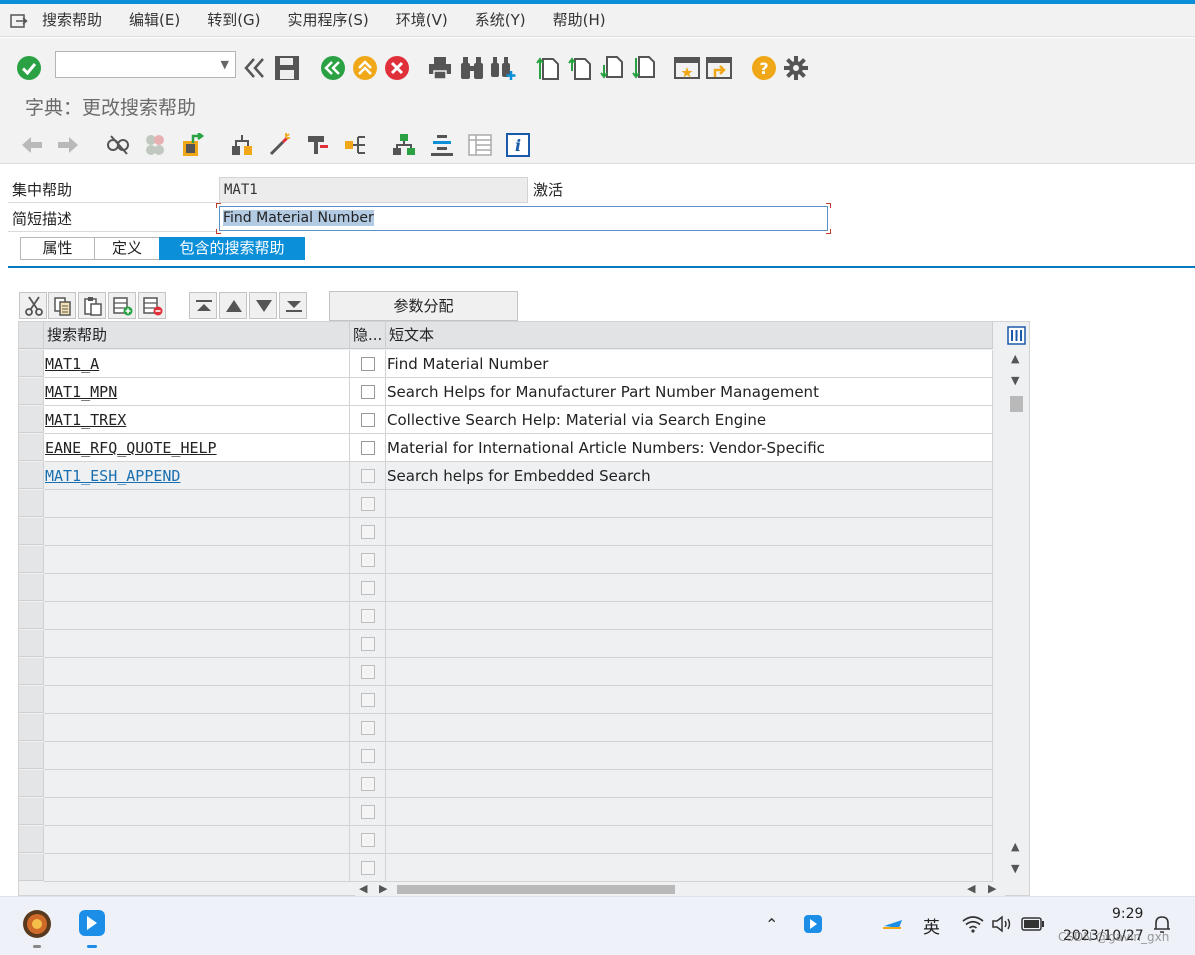 Image resolution: width=1195 pixels, height=955 pixels. Describe the element at coordinates (33, 305) in the screenshot. I see `cut-row-button` at that location.